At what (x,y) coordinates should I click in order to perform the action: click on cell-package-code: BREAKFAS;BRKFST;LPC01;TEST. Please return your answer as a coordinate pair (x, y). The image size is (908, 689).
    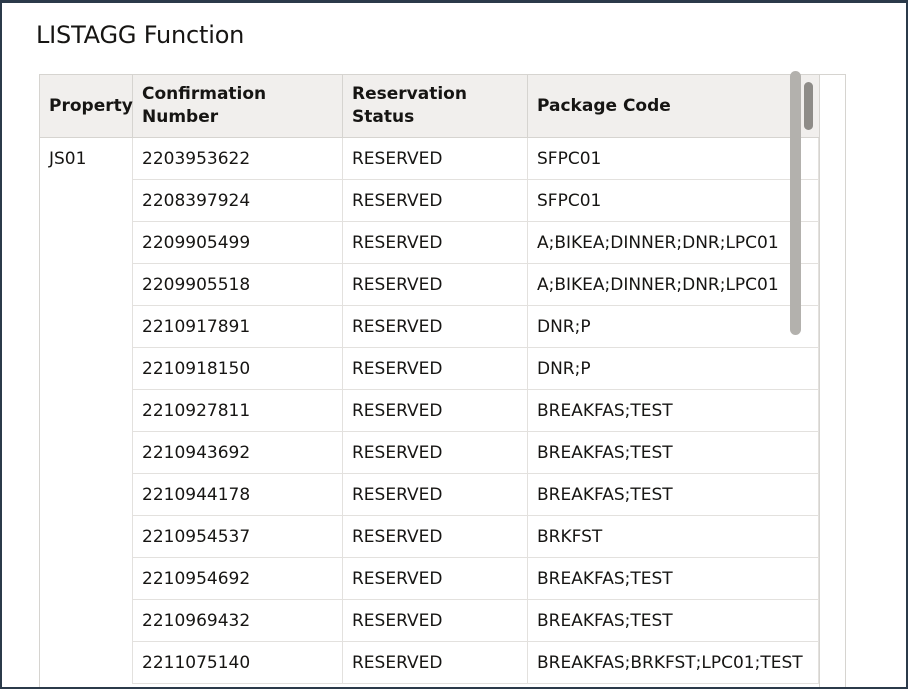
    Looking at the image, I should click on (673, 663).